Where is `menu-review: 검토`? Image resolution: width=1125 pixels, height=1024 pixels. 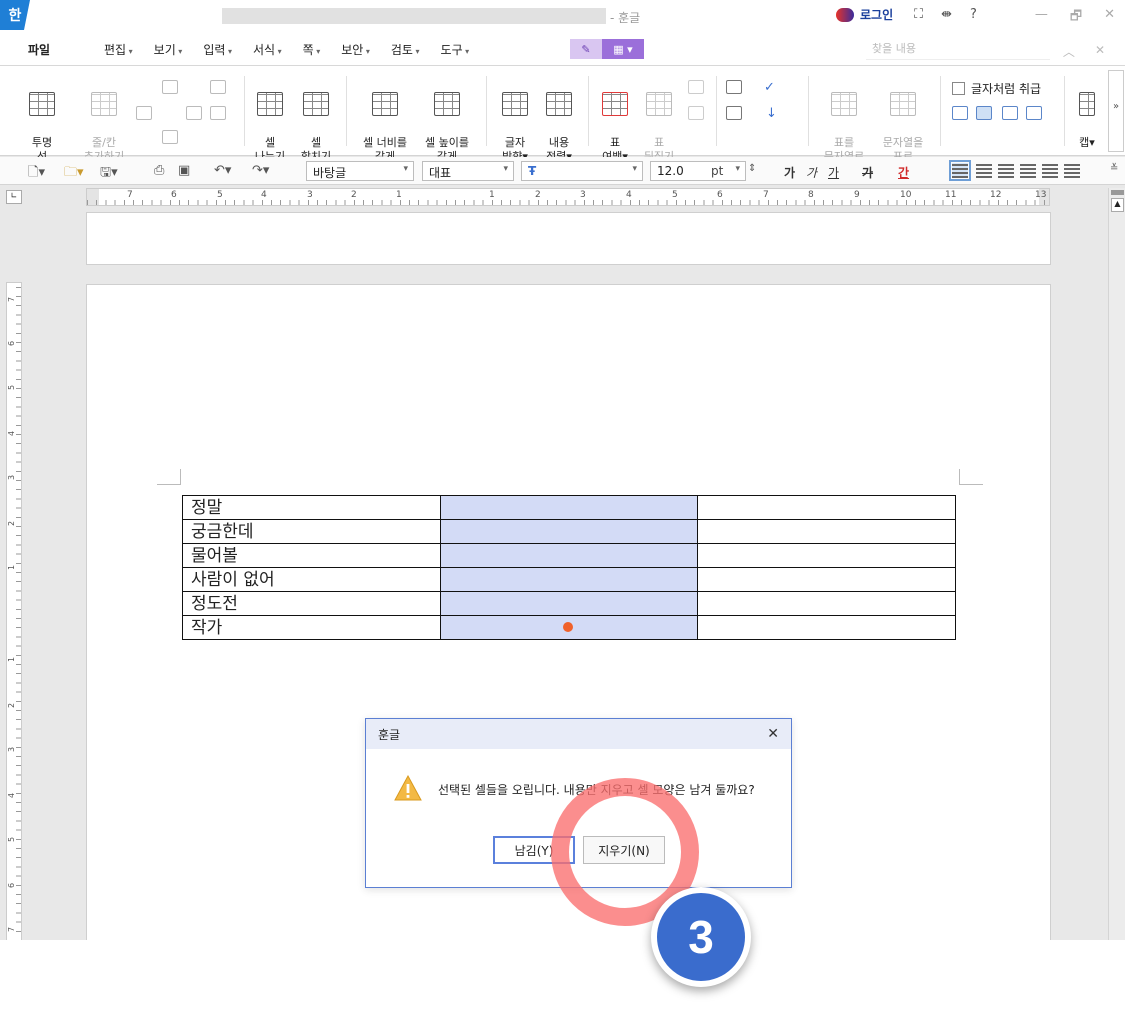 menu-review: 검토 is located at coordinates (405, 49).